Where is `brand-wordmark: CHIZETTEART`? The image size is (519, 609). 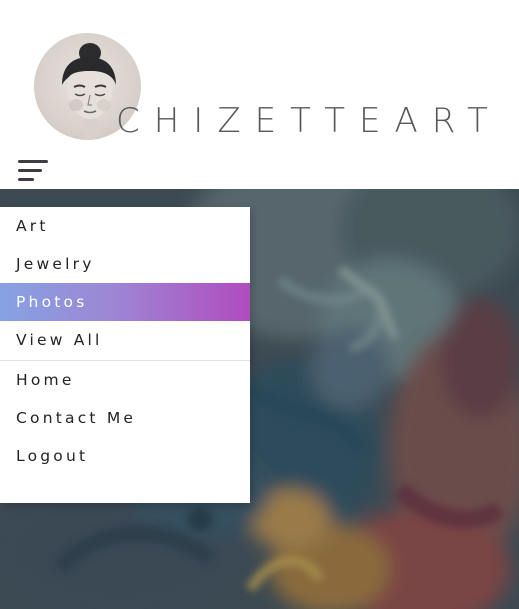 brand-wordmark: CHIZETTEART is located at coordinates (309, 121).